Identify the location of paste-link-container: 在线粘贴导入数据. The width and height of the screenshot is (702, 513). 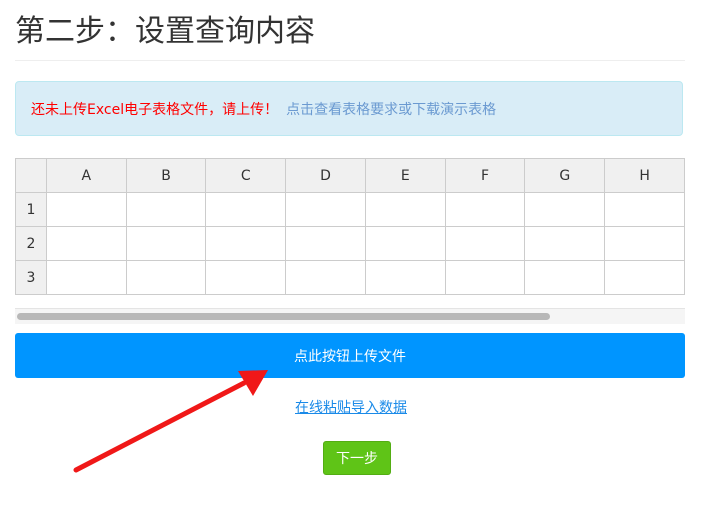
(351, 408).